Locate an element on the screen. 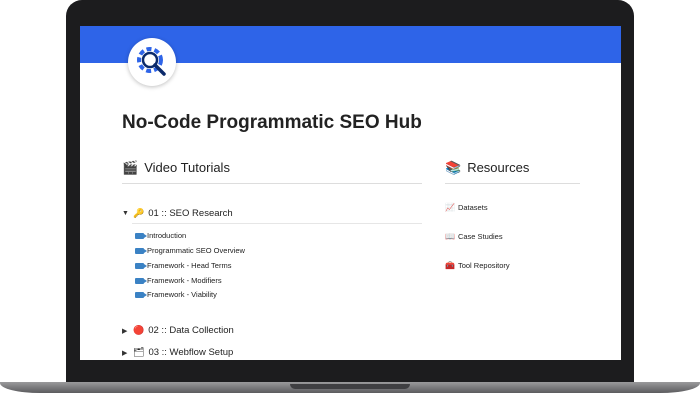  list-item: Introduction is located at coordinates (160, 235).